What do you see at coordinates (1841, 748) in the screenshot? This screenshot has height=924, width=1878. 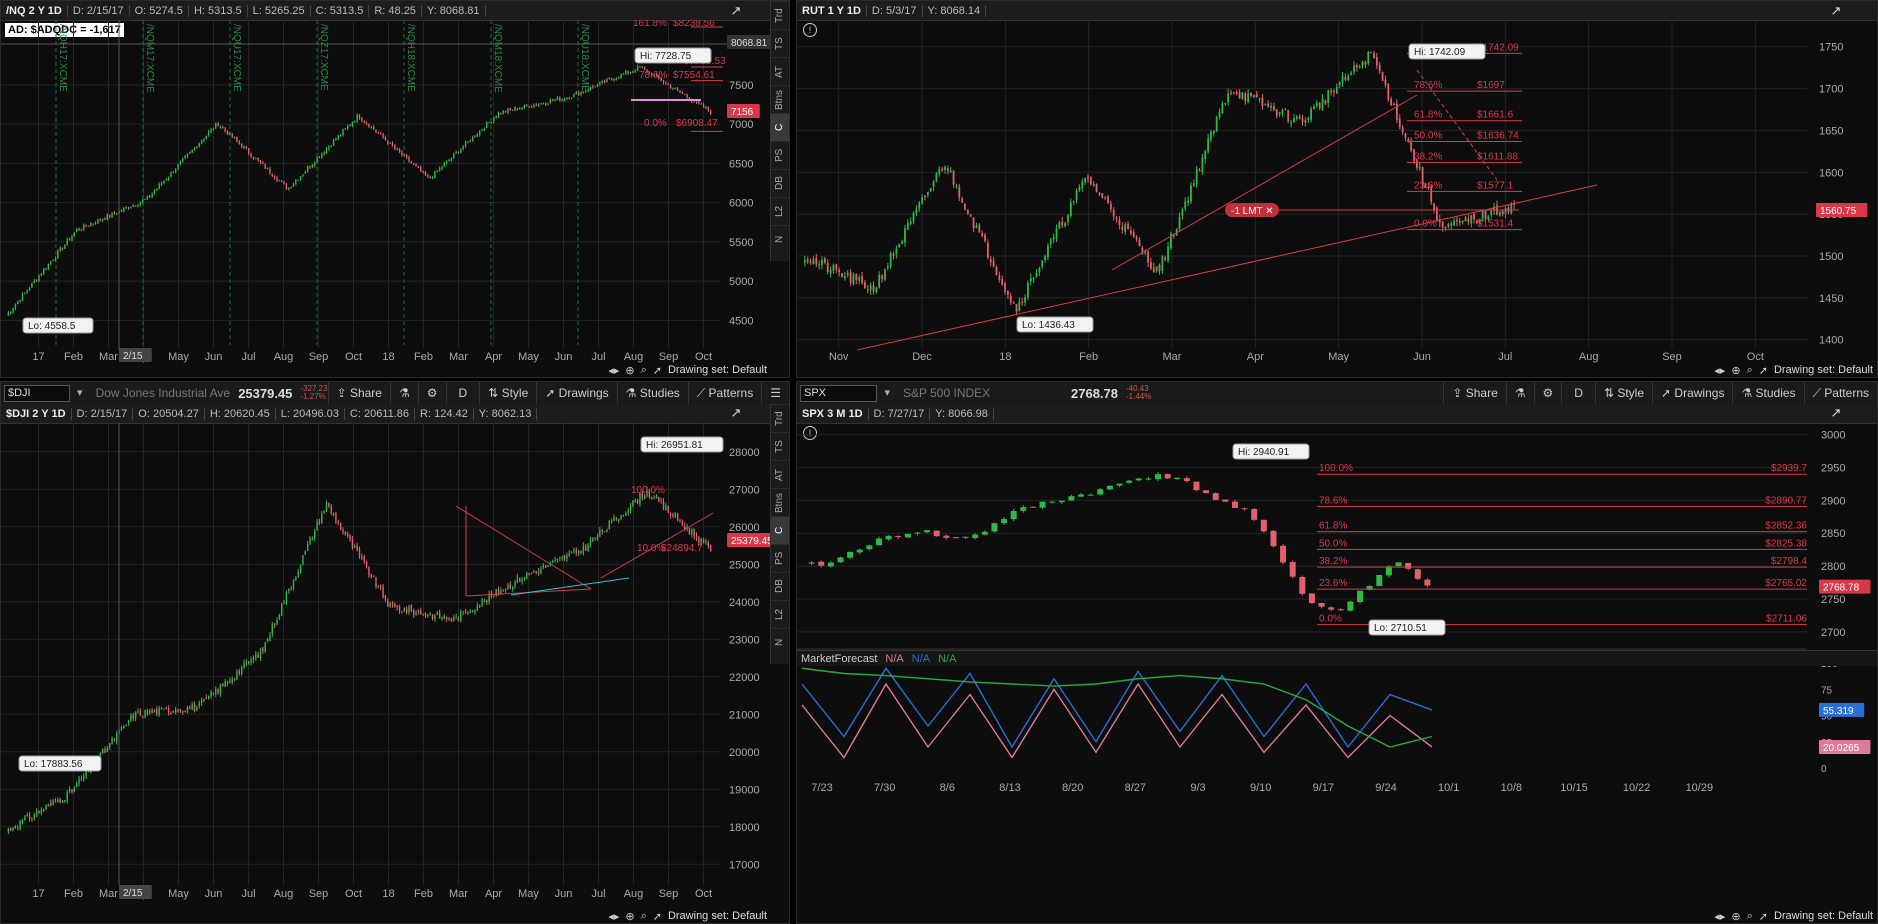 I see `indicator-tag-2: 20.0265` at bounding box center [1841, 748].